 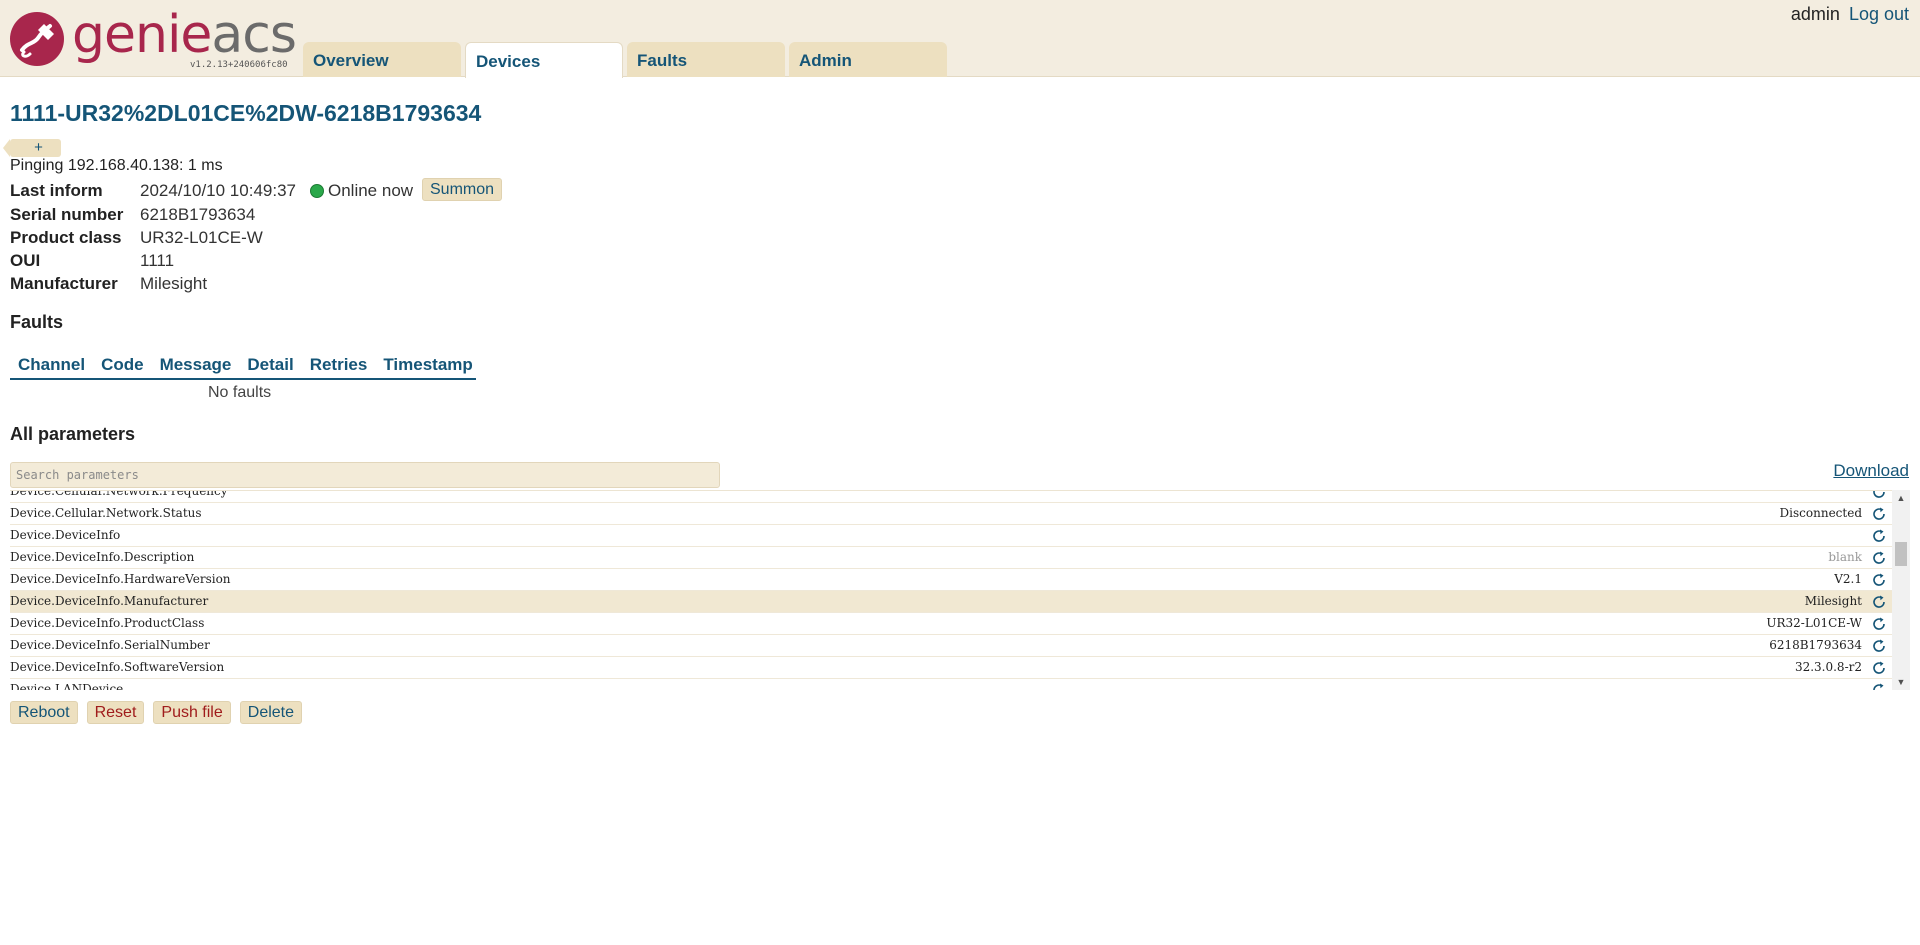 I want to click on last-inform-label: Last inform, so click(x=56, y=190).